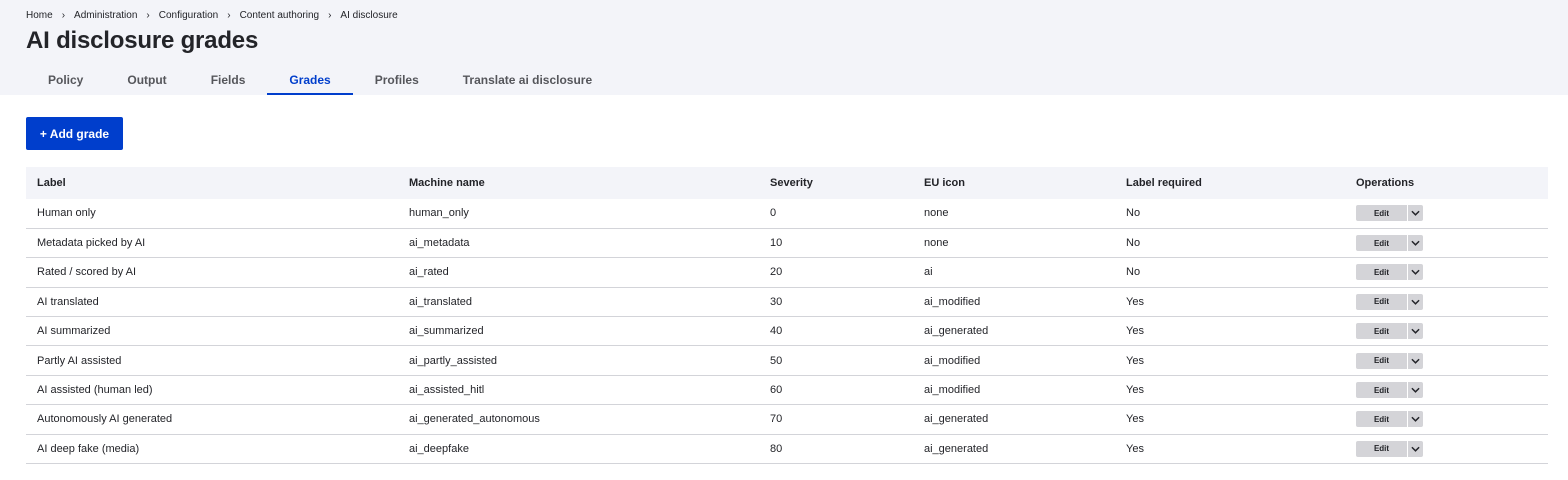 The height and width of the screenshot is (480, 1568). Describe the element at coordinates (146, 79) in the screenshot. I see `tab-output: Output` at that location.